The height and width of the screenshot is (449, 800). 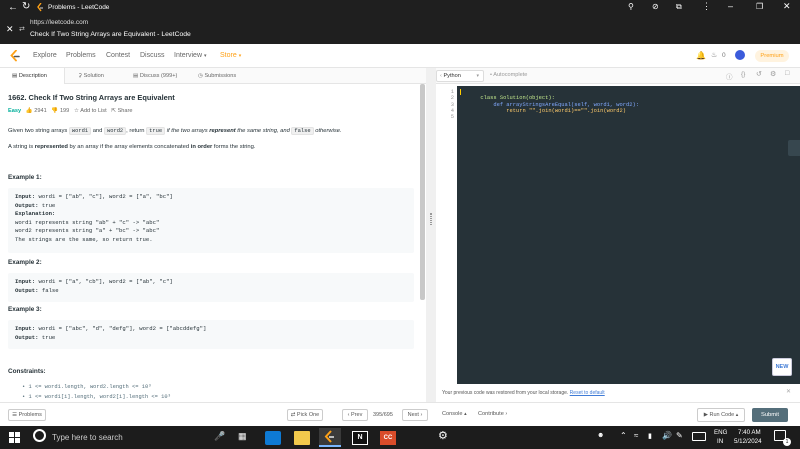 What do you see at coordinates (25, 177) in the screenshot?
I see `example-1-heading: Example 1:` at bounding box center [25, 177].